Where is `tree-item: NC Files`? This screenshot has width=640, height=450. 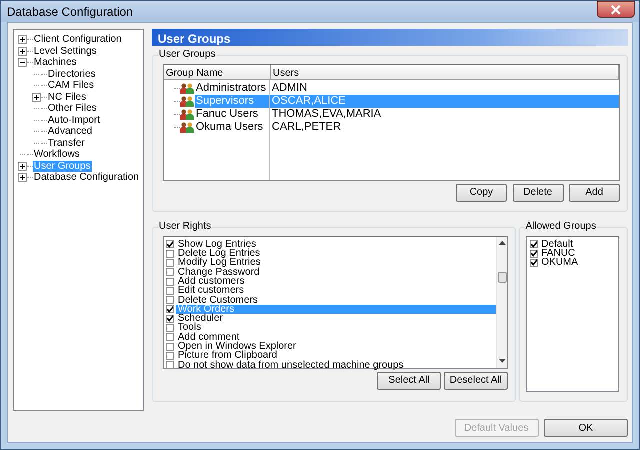
tree-item: NC Files is located at coordinates (67, 97).